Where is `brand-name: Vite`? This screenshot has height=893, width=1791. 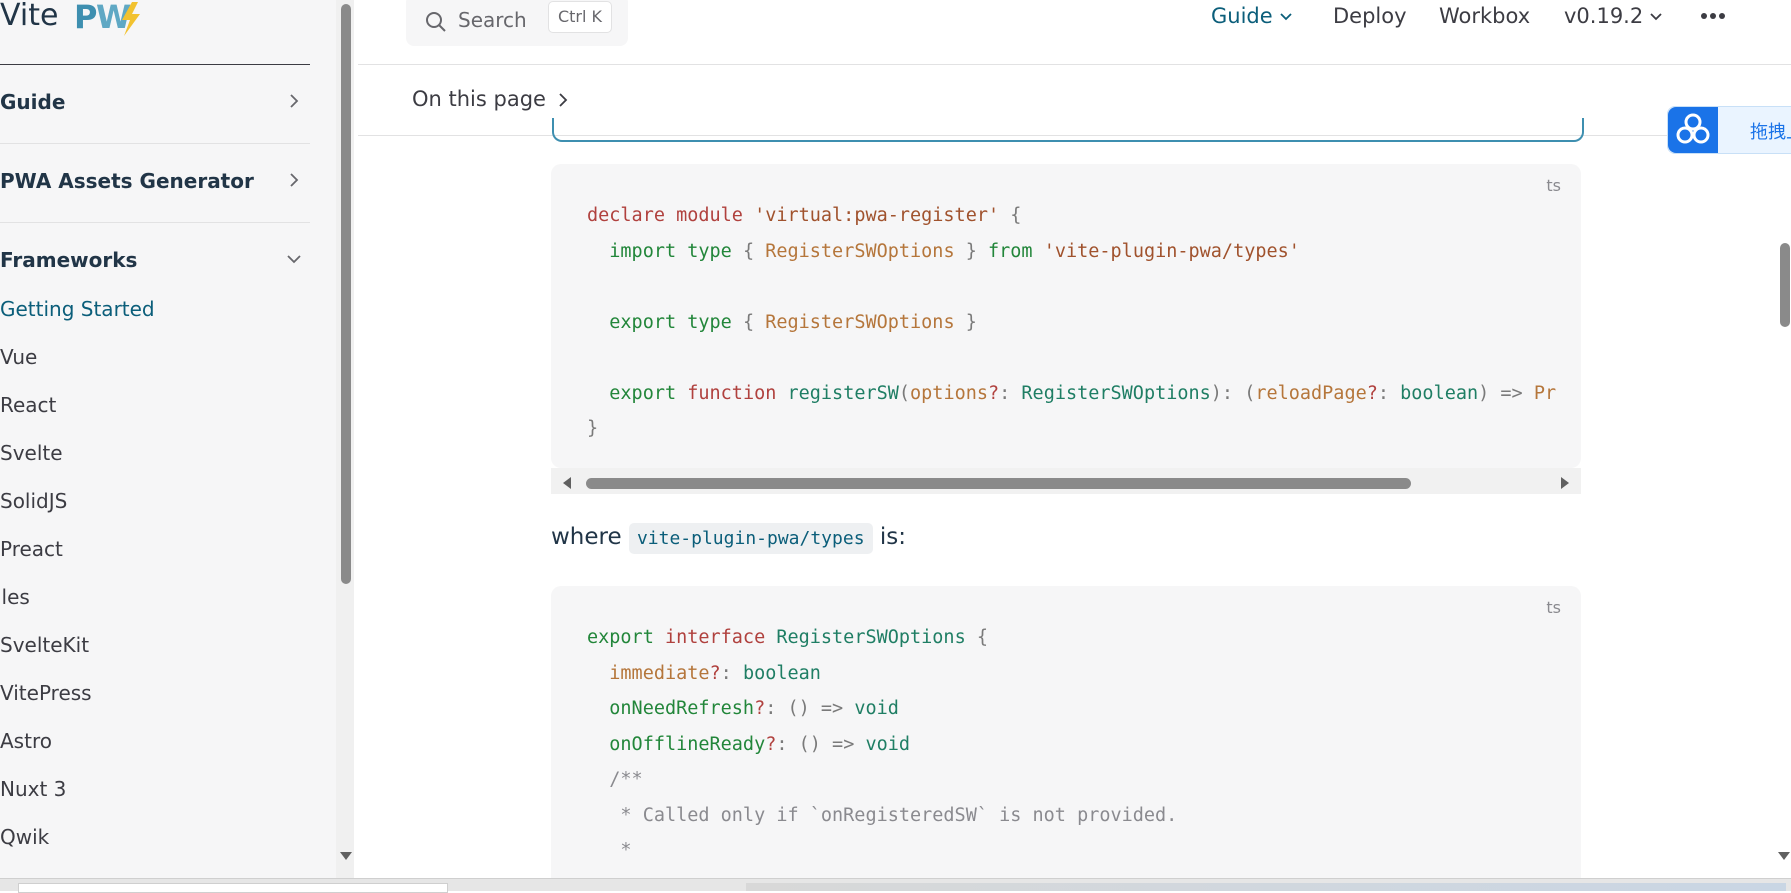 brand-name: Vite is located at coordinates (29, 16).